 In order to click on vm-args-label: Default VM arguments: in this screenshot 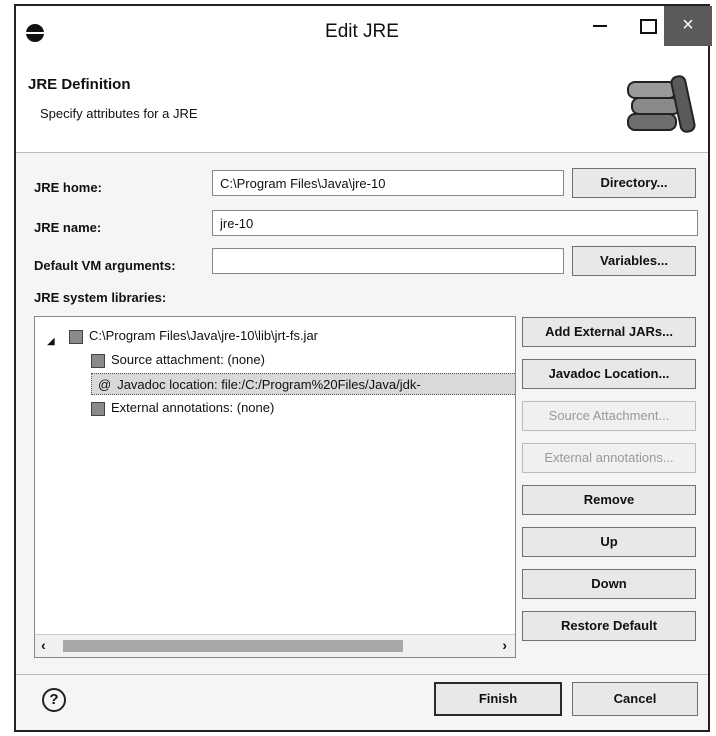, I will do `click(105, 265)`.